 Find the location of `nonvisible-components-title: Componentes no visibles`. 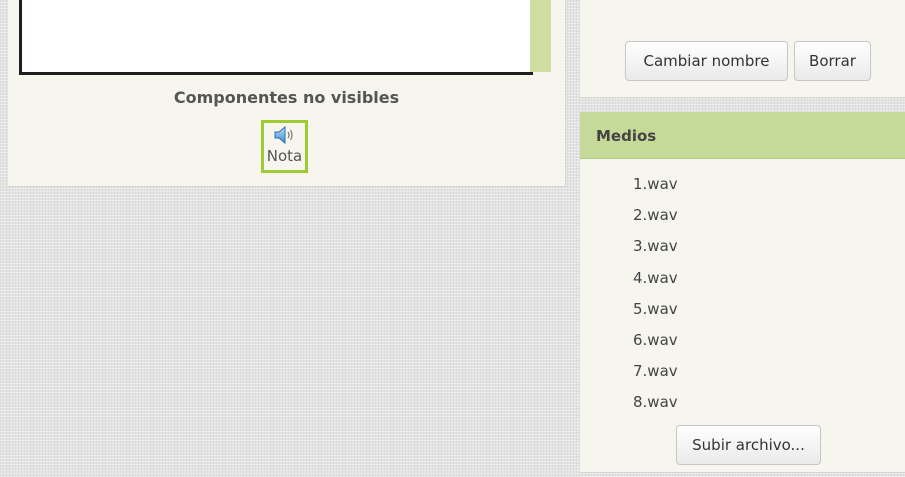

nonvisible-components-title: Componentes no visibles is located at coordinates (286, 97).